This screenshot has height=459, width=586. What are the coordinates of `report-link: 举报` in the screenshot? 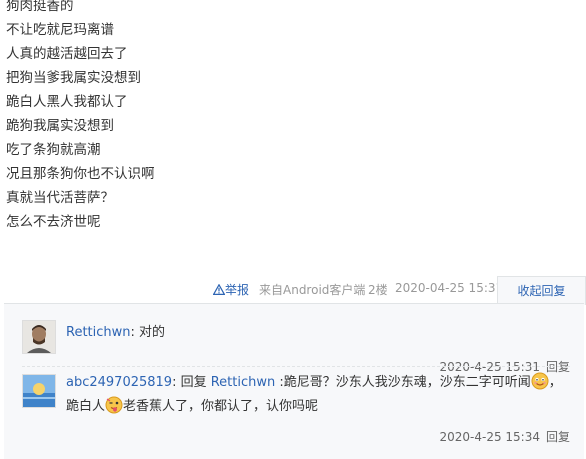 It's located at (231, 289).